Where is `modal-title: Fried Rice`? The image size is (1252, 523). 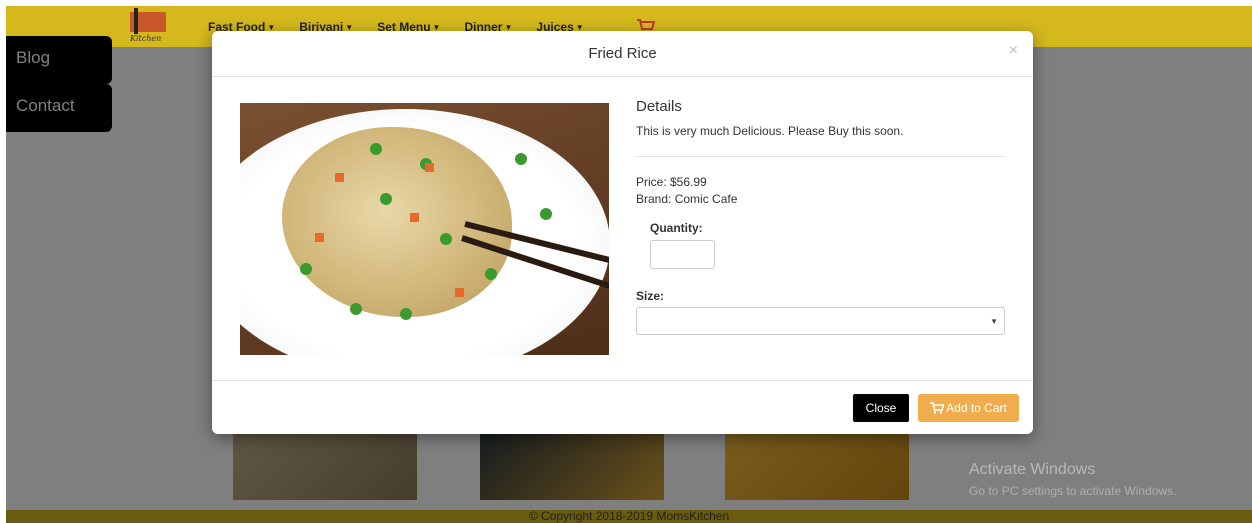
modal-title: Fried Rice is located at coordinates (622, 53).